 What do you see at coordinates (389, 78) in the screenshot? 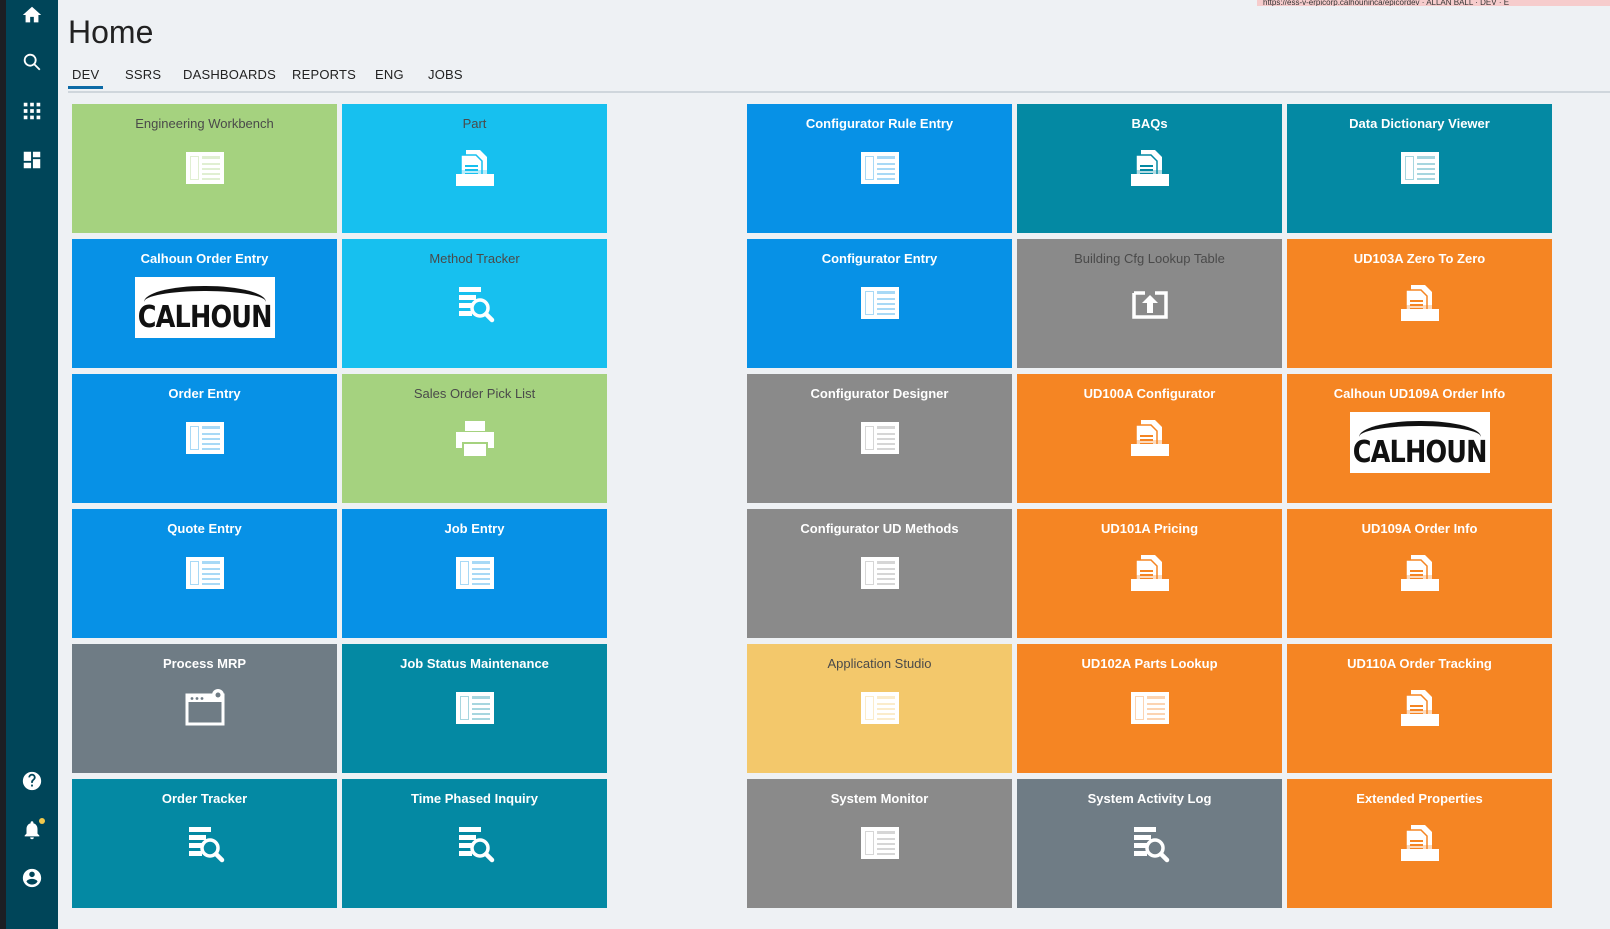
I see `tab-eng: ENG` at bounding box center [389, 78].